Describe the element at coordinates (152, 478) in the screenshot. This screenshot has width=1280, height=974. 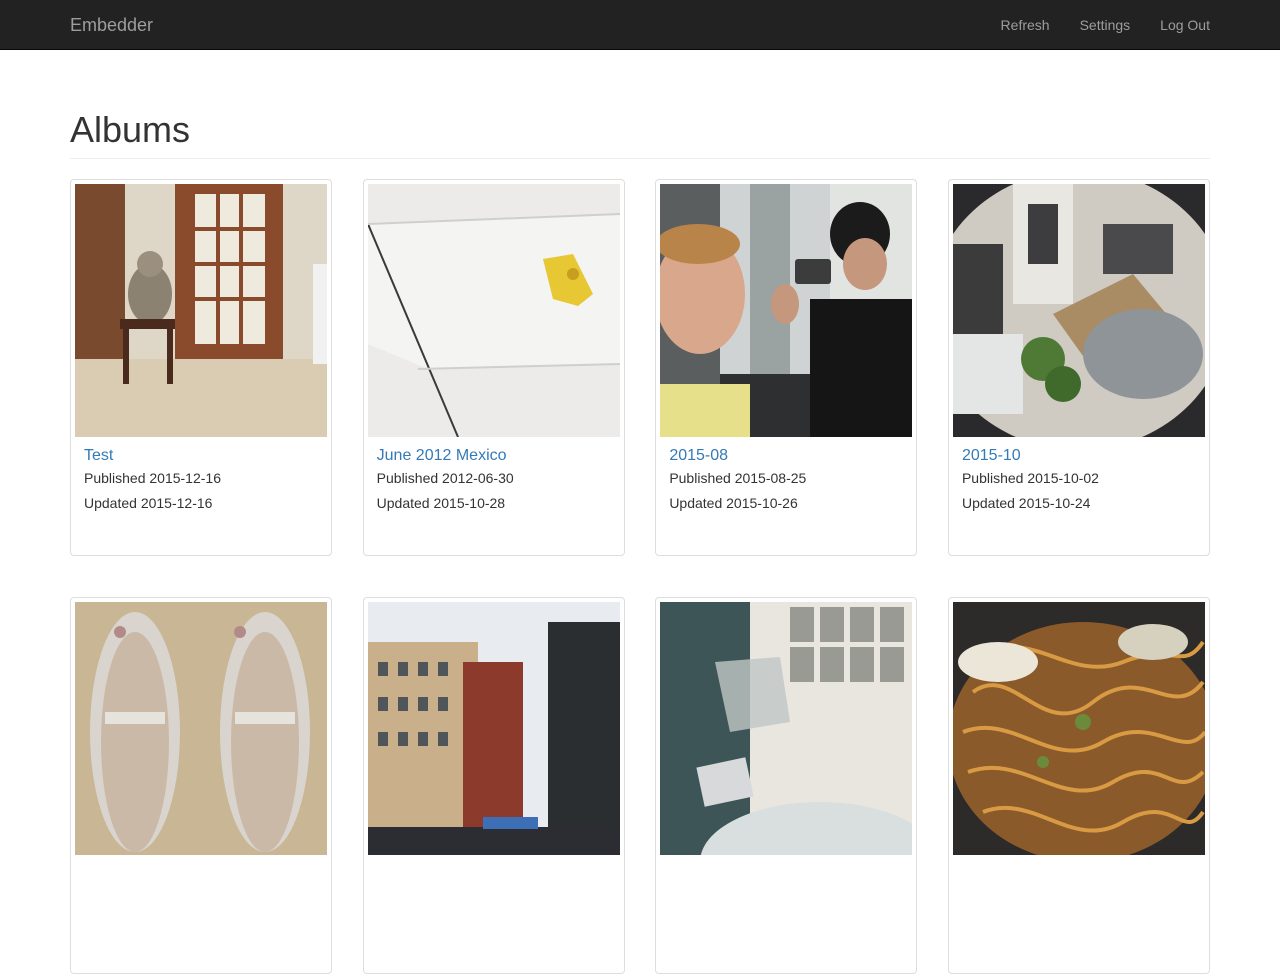
I see `published-date: Published 2015-12-16` at that location.